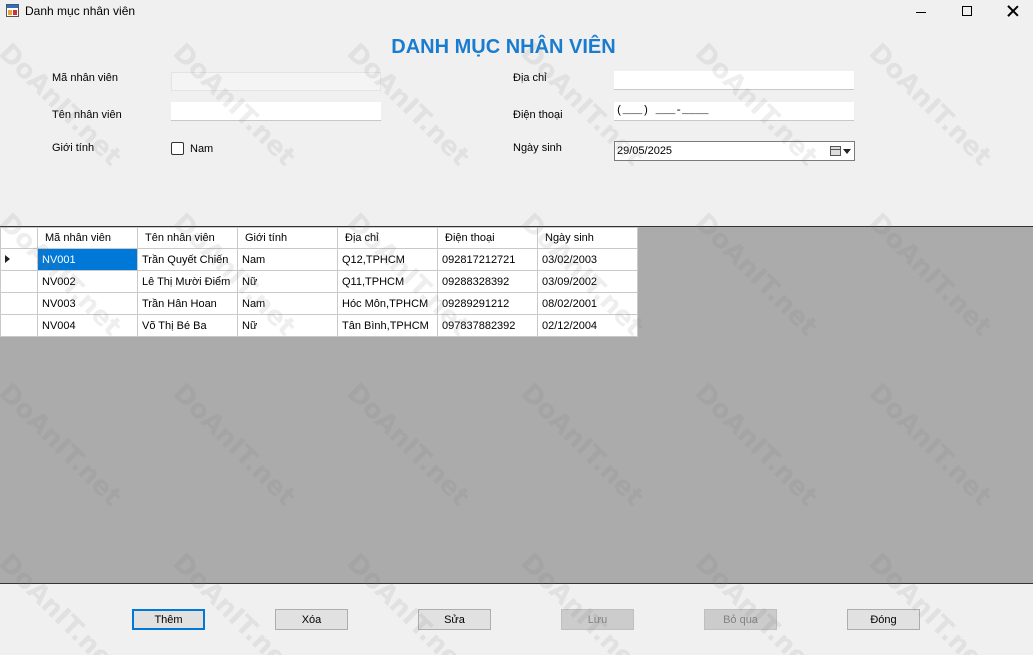  What do you see at coordinates (883, 619) in the screenshot?
I see `dong-button: Đóng` at bounding box center [883, 619].